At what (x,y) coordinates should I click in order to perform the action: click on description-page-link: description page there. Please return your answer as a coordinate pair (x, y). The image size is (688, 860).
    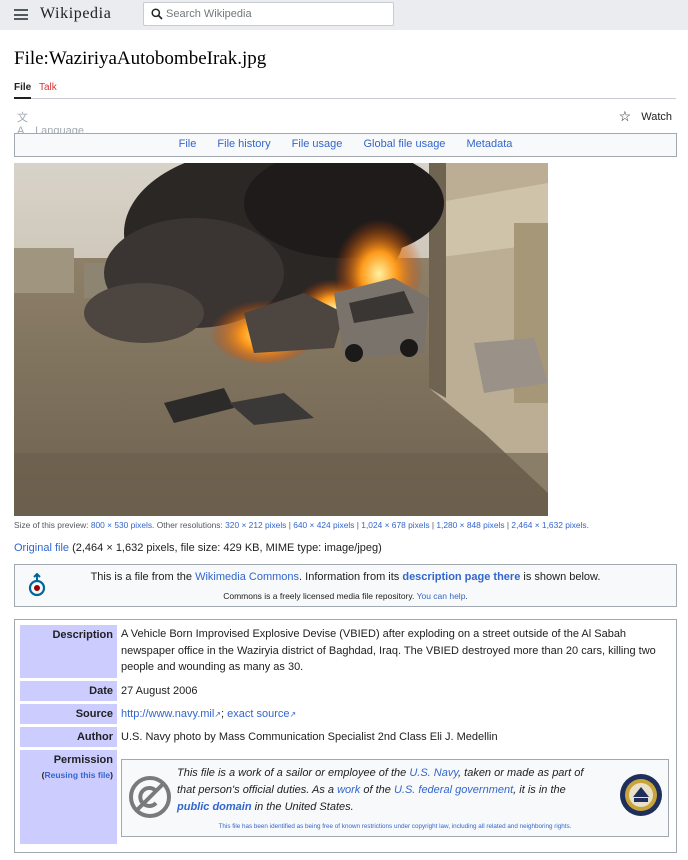
    Looking at the image, I should click on (461, 577).